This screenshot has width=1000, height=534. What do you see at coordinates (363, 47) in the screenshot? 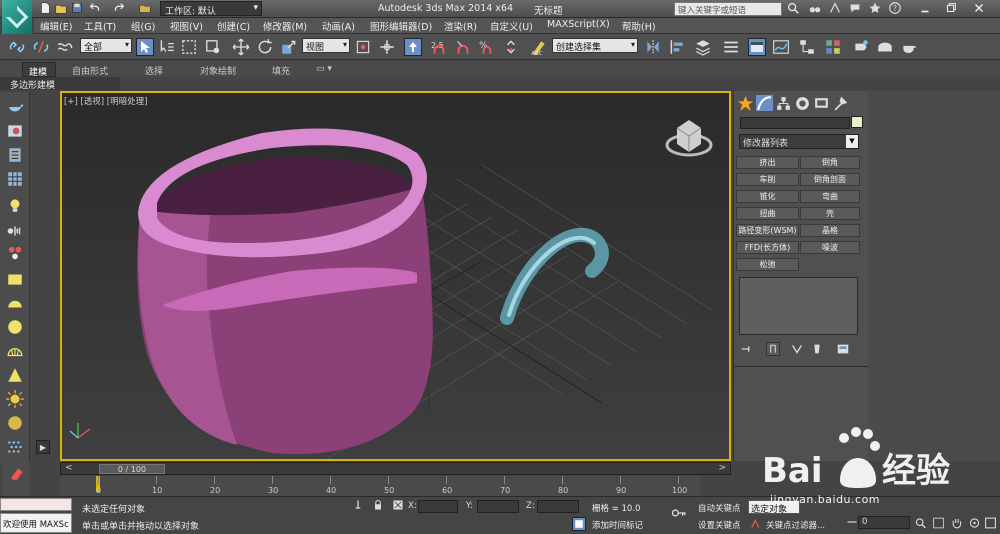
I see `pivot-center-icon` at bounding box center [363, 47].